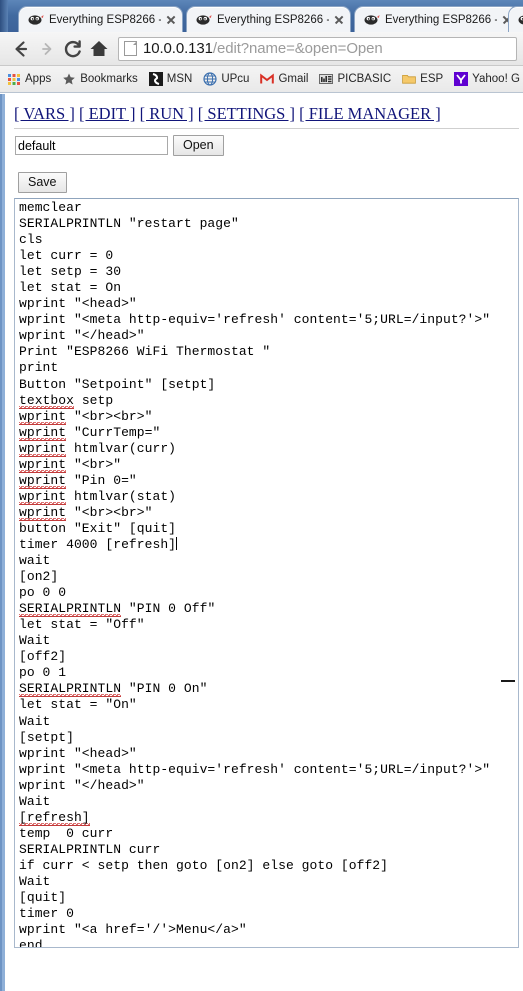 This screenshot has height=991, width=523. I want to click on bookmark-gmail: Gmail, so click(284, 79).